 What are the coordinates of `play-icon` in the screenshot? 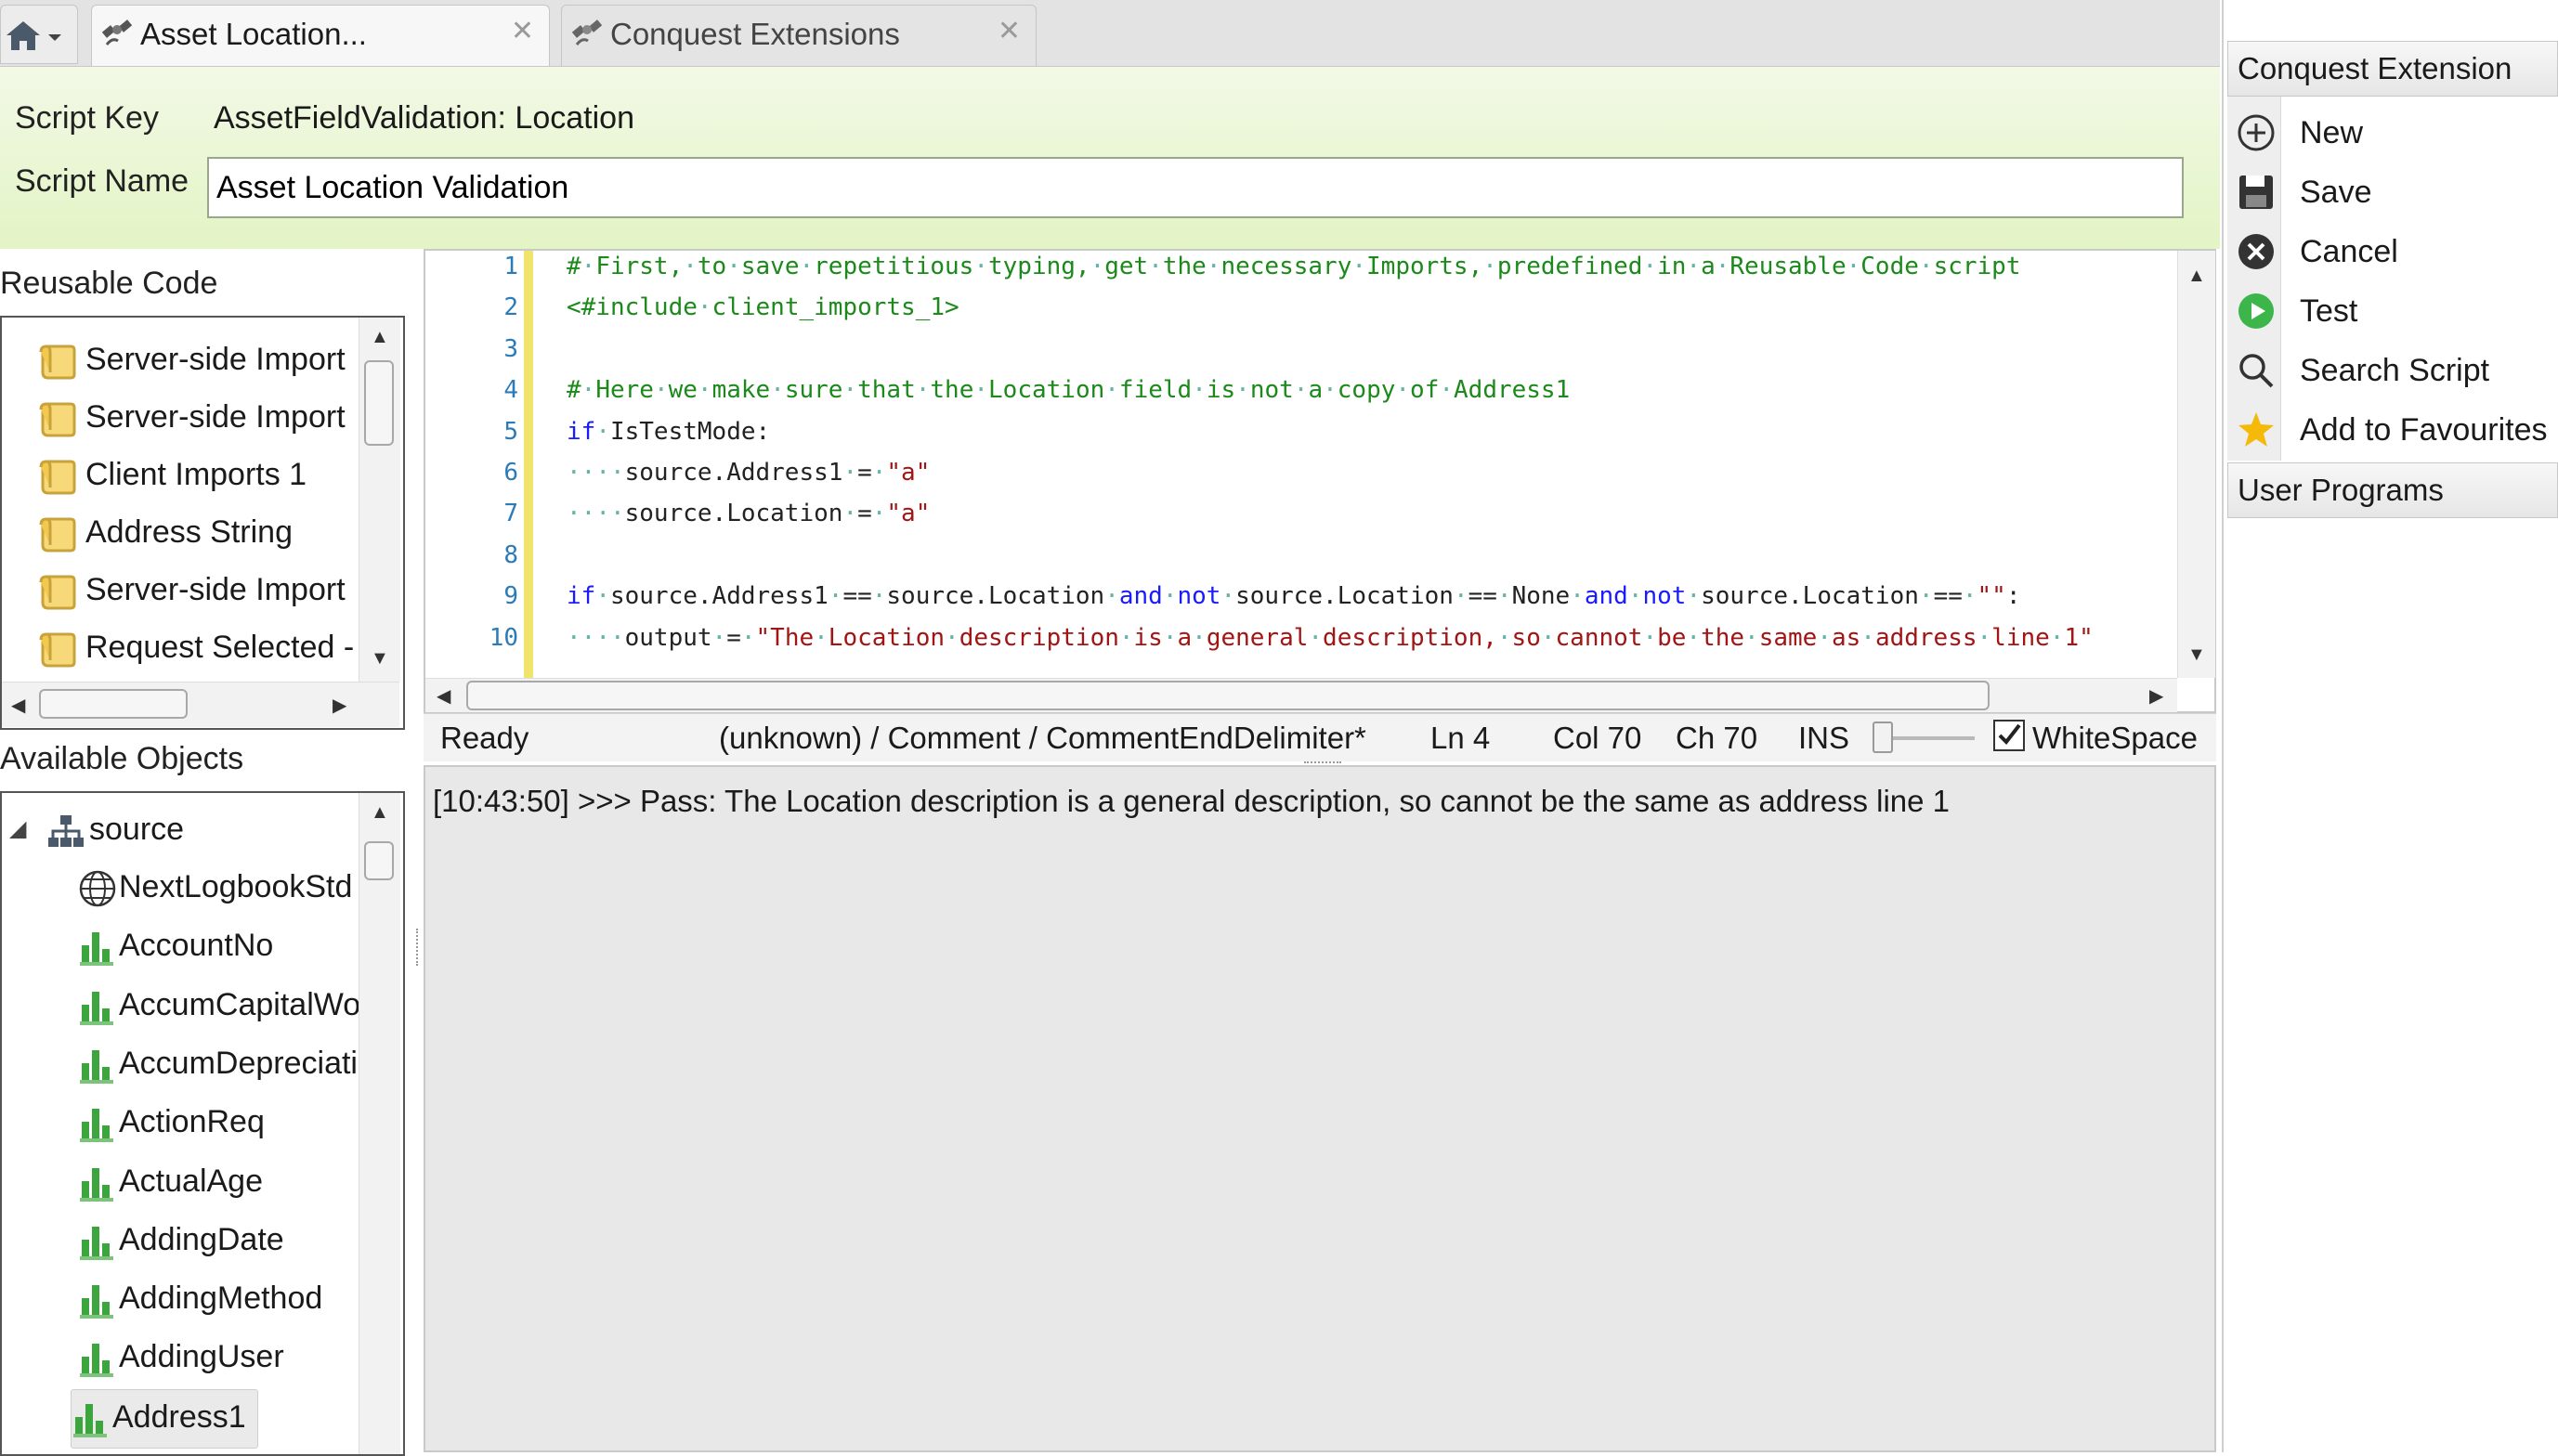 It's located at (2256, 311).